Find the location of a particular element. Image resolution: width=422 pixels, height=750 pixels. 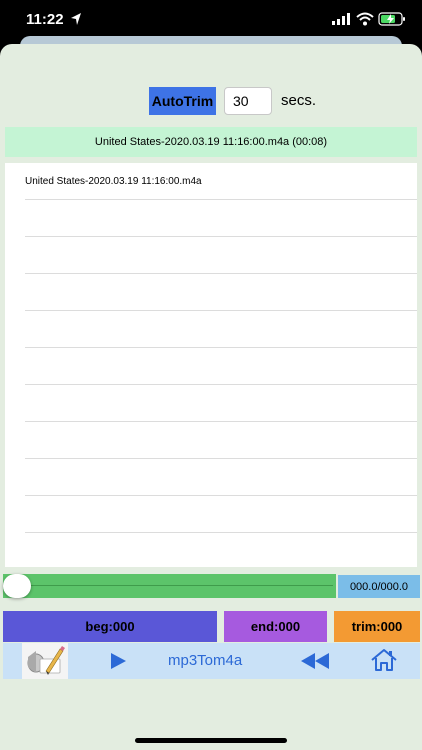

cellular-signal-icon is located at coordinates (341, 19).